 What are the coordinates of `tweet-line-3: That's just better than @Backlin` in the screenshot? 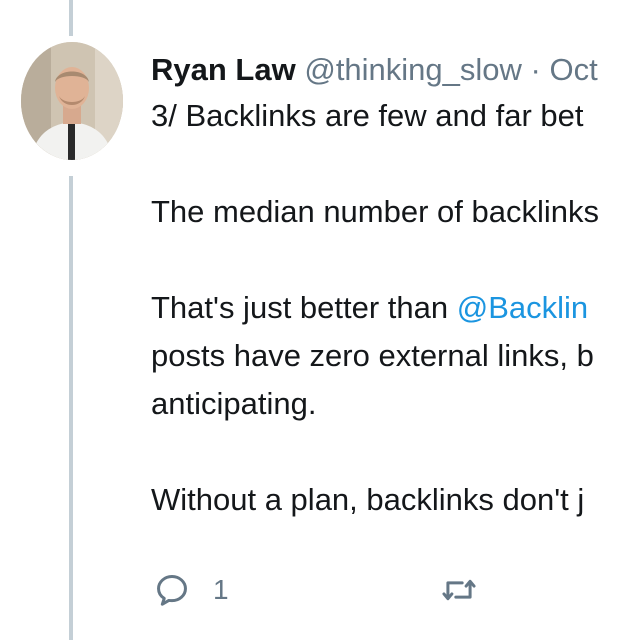 It's located at (395, 308).